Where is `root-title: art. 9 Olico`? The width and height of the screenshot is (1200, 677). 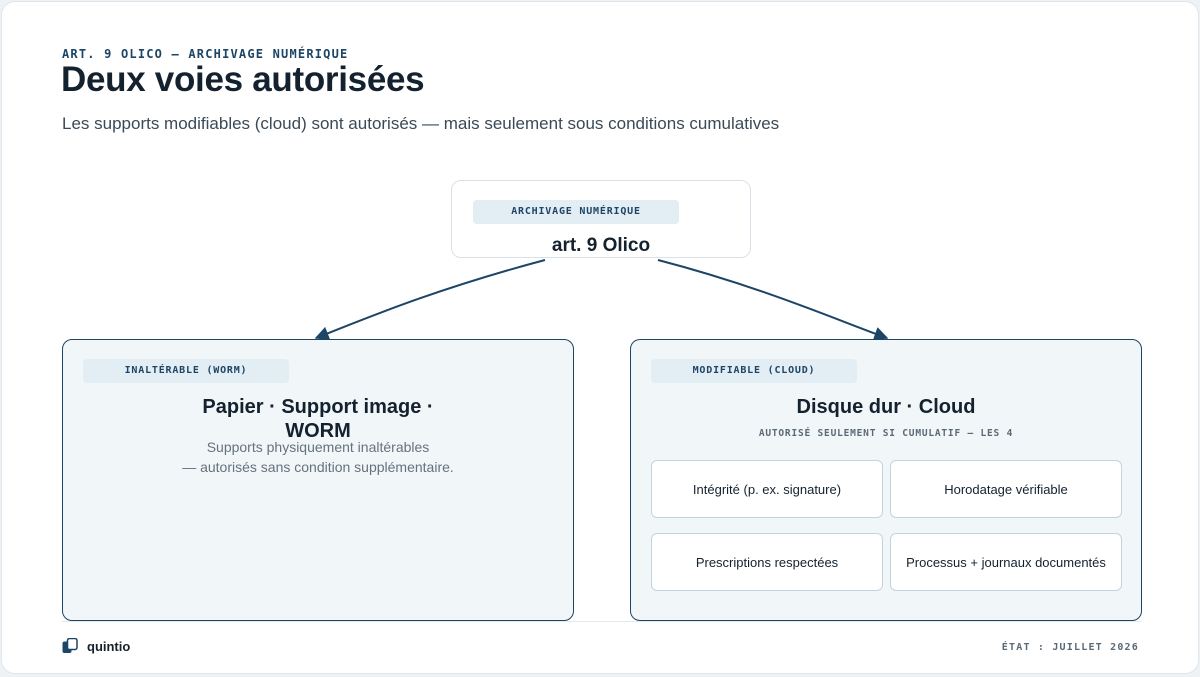
root-title: art. 9 Olico is located at coordinates (601, 245).